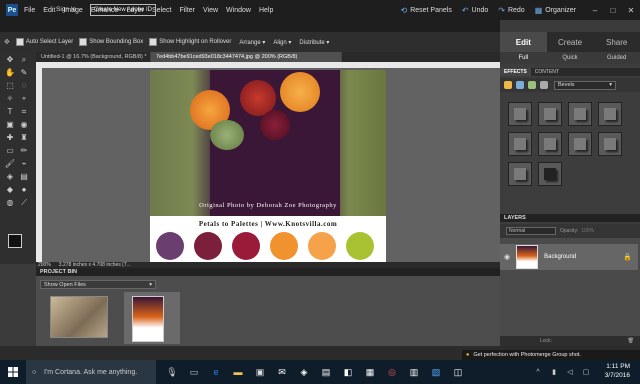 This screenshot has height=384, width=640. I want to click on doc-tab-untitled: Untitled-1 @ 16.7% (Background, RGB/8) *, so click(93, 57).